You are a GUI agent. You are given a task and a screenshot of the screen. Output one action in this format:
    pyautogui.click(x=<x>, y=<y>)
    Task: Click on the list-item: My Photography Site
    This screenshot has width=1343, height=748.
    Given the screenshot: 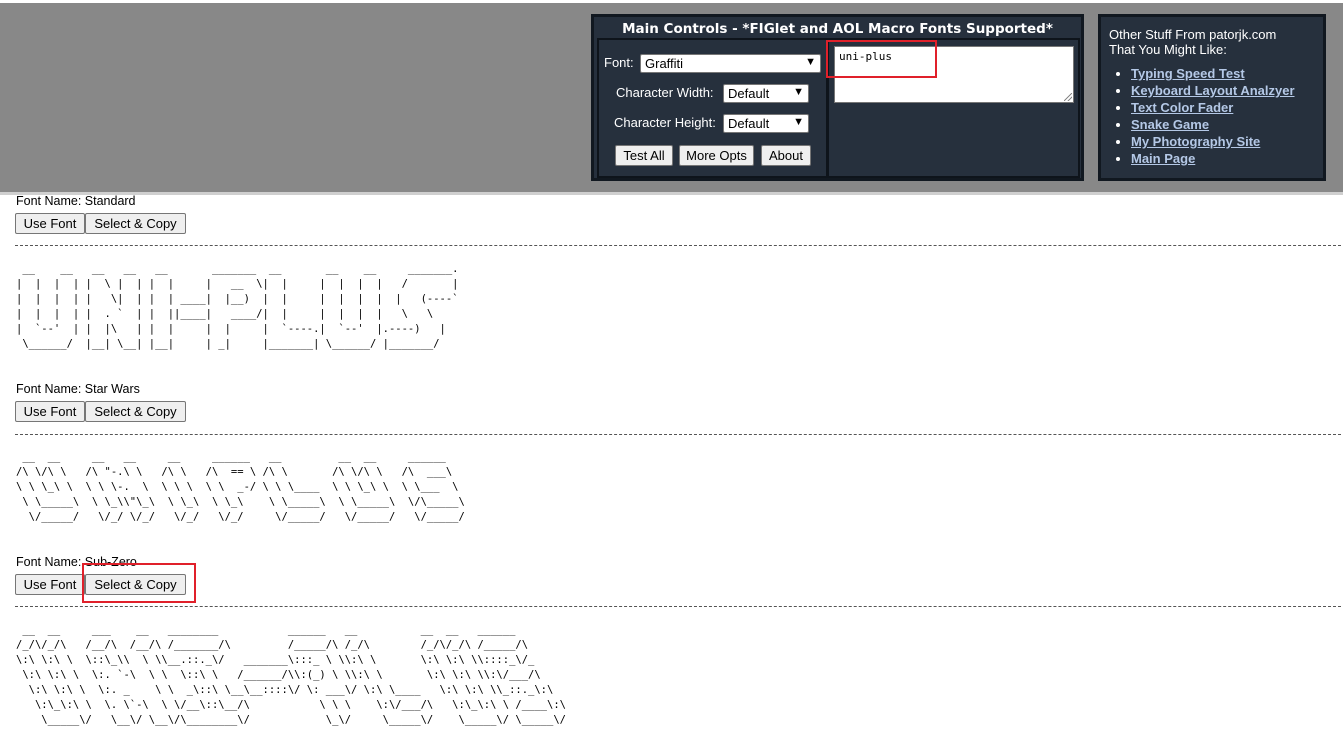 What is the action you would take?
    pyautogui.click(x=1227, y=141)
    